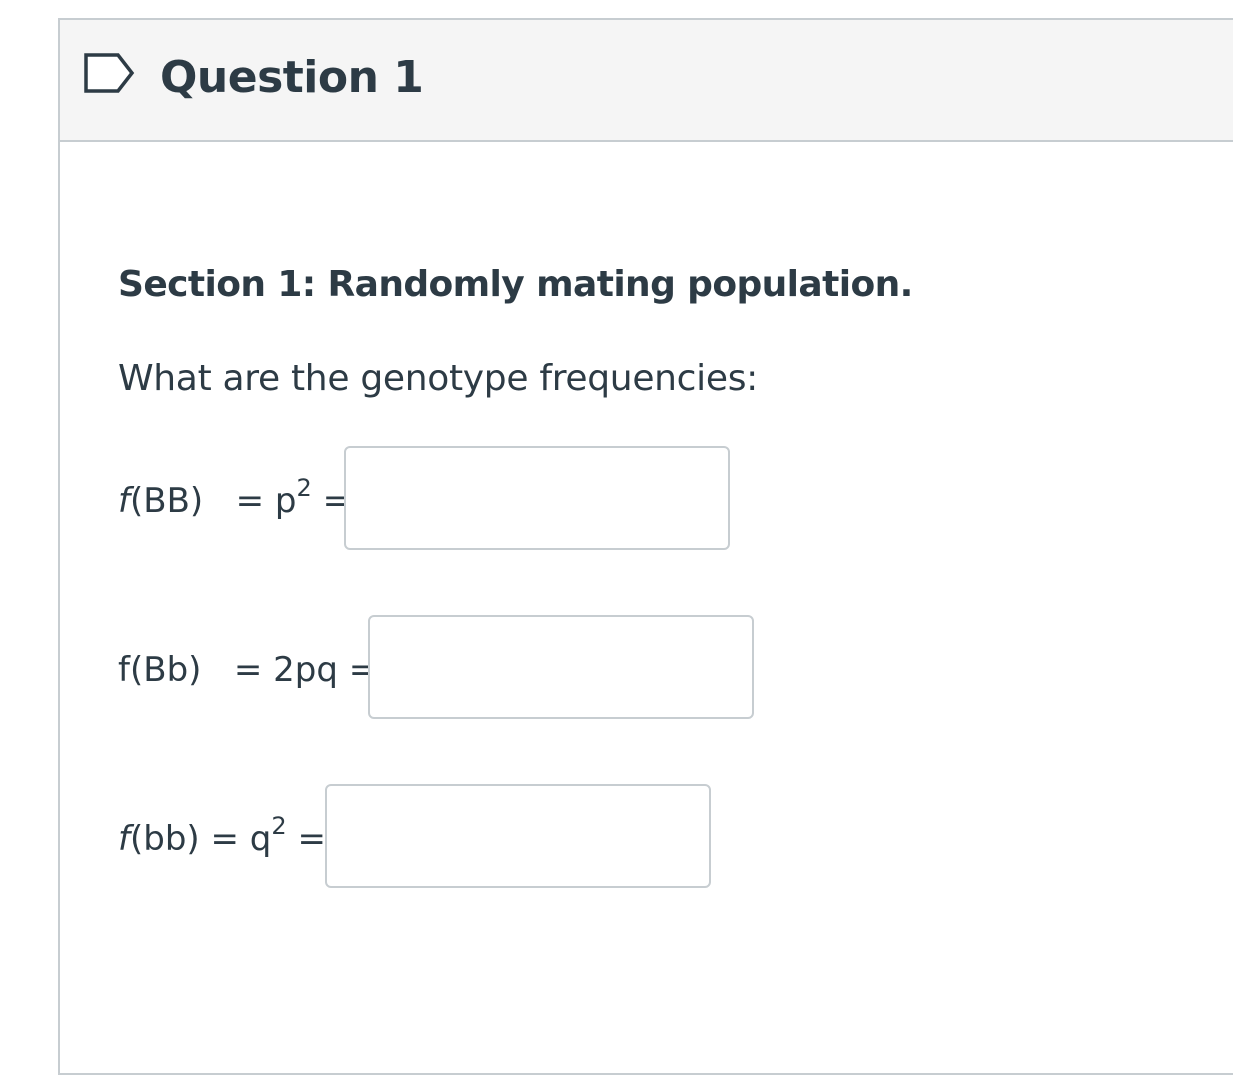 This screenshot has height=1080, width=1233. I want to click on answer-input-bb, so click(518, 836).